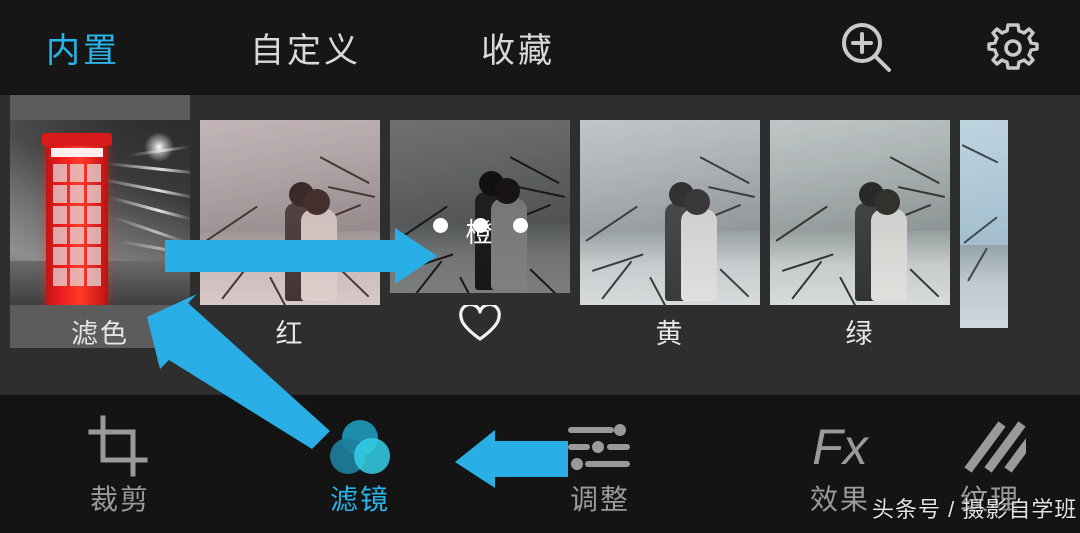 This screenshot has width=1080, height=533. I want to click on filter-options-overlay, so click(480, 206).